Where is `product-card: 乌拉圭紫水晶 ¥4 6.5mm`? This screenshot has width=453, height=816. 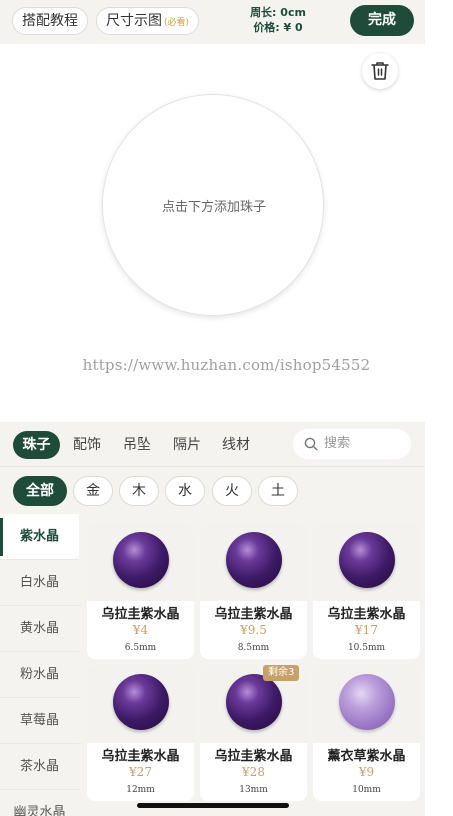
product-card: 乌拉圭紫水晶 ¥4 6.5mm is located at coordinates (140, 591).